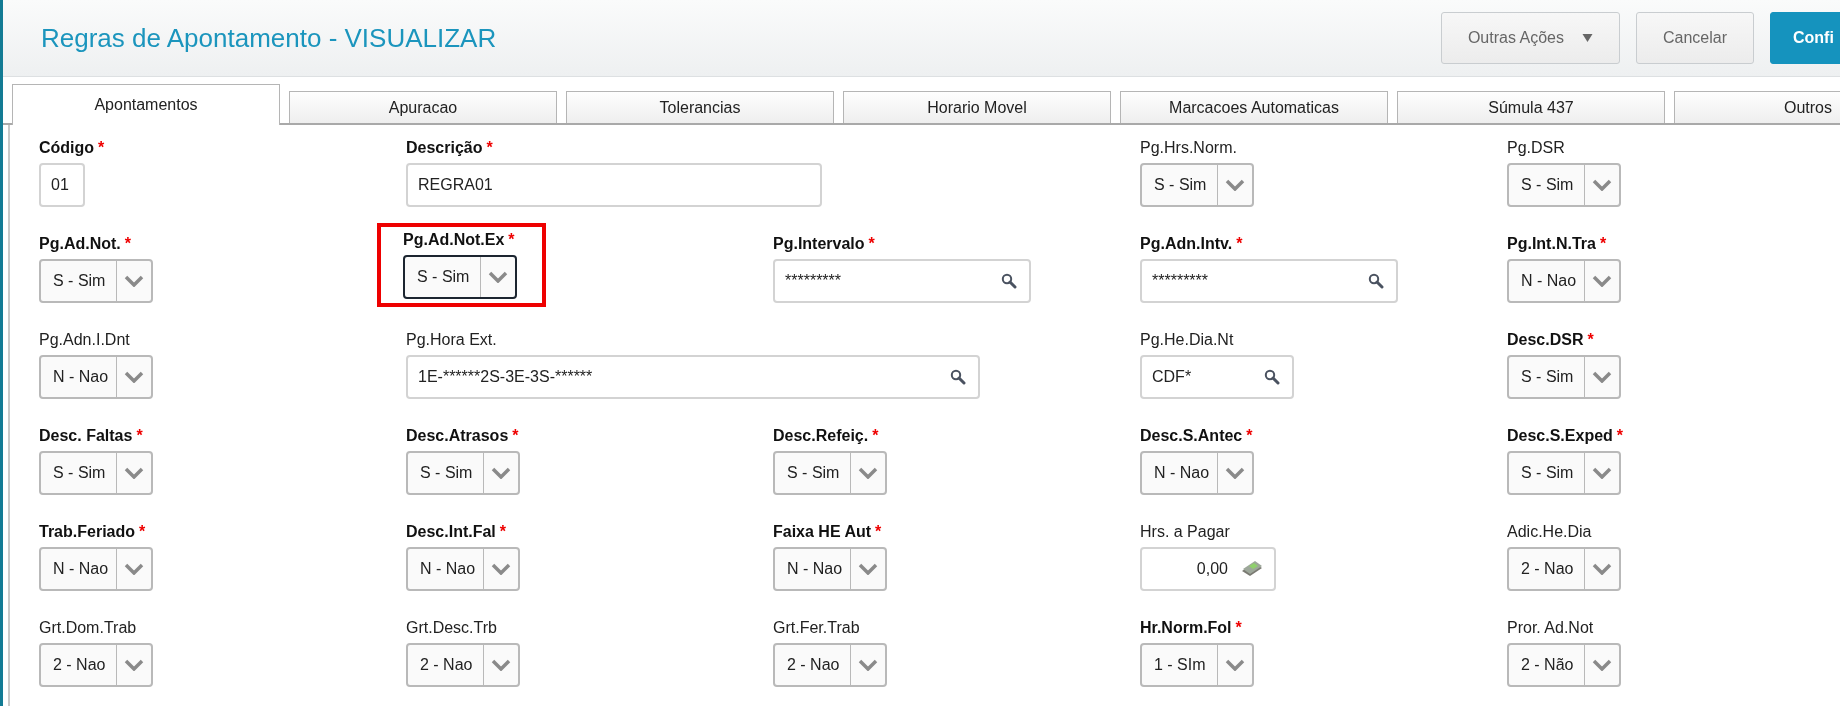  I want to click on tab: Outros, so click(1757, 107).